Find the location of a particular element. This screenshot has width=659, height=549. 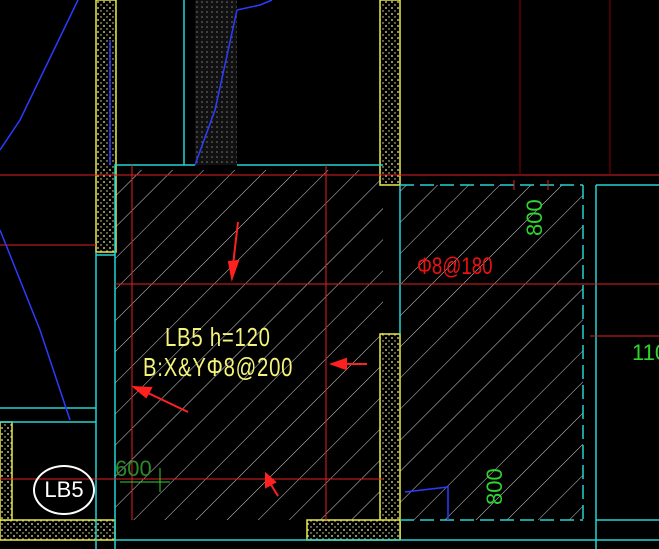

wall-bottom-center is located at coordinates (353, 530).